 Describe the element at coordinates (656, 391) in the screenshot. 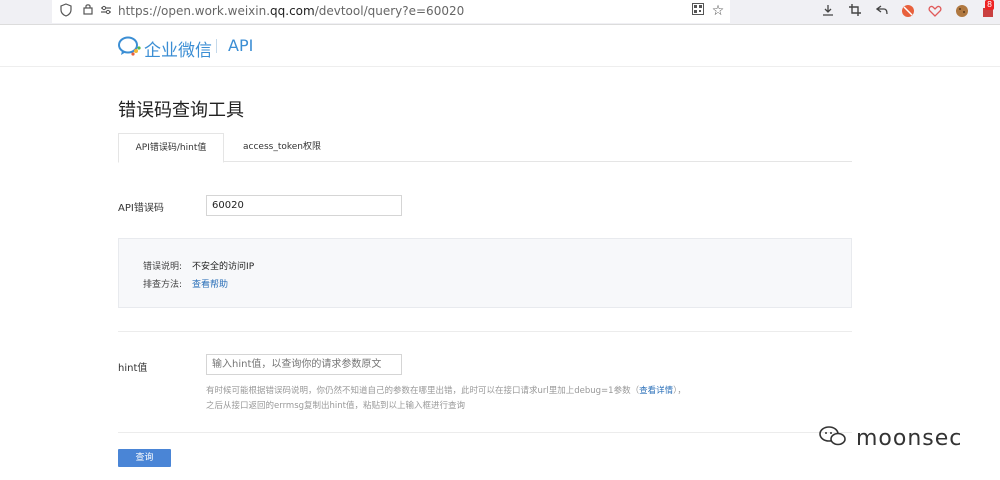

I see `view-details-link: 查看详情` at that location.